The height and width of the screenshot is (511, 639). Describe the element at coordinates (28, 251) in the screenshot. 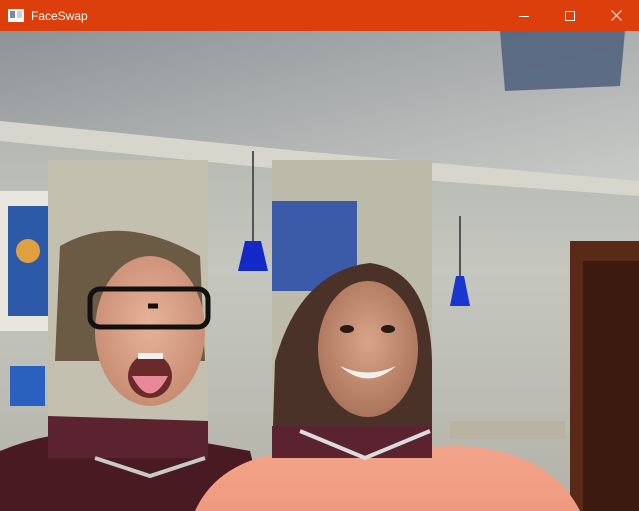

I see `painting-left-detail` at that location.